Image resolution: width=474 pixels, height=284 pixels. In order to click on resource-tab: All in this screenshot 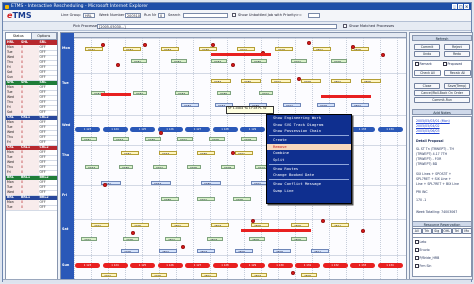, I will do `click(417, 231)`.